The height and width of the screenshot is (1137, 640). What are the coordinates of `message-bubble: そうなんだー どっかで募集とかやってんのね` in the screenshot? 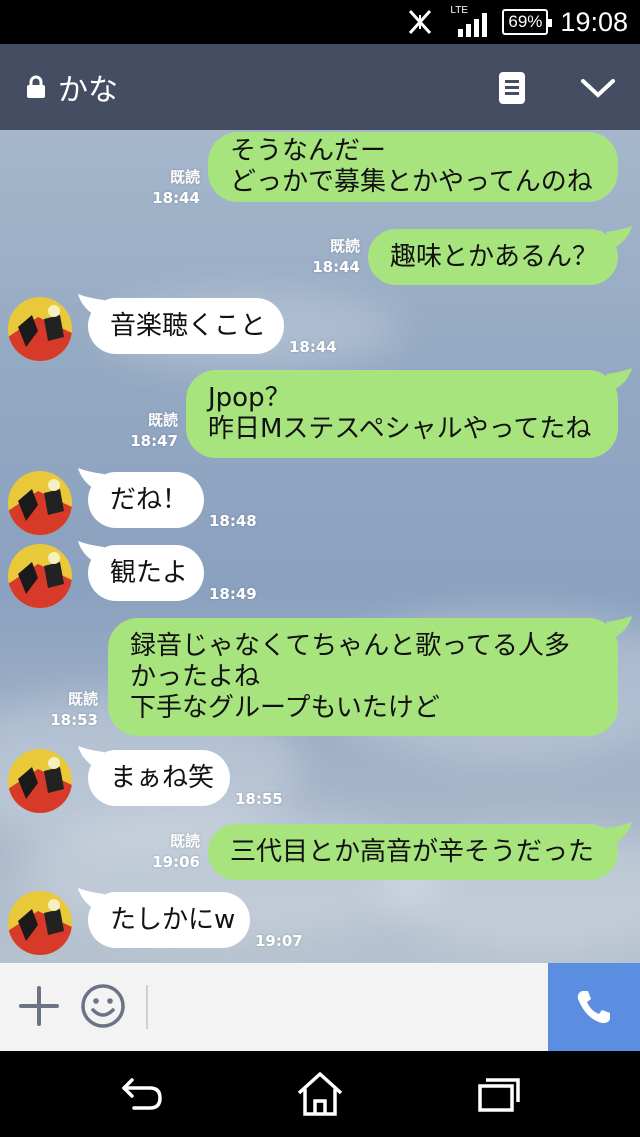 It's located at (413, 167).